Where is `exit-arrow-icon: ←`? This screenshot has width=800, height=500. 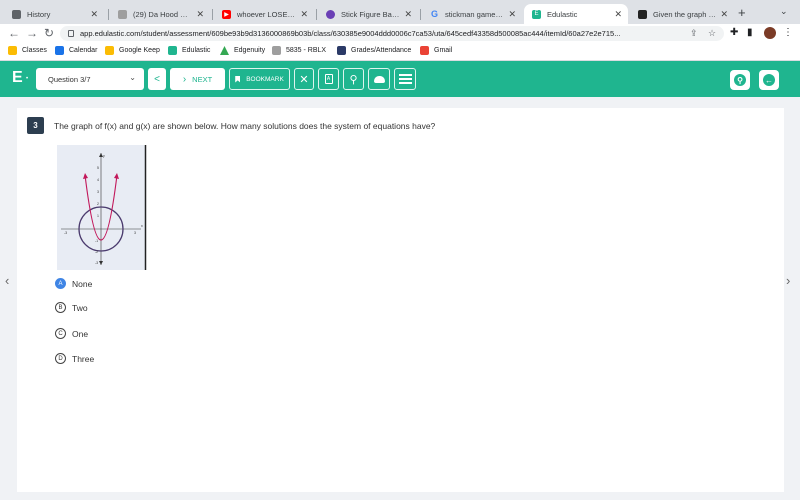
exit-arrow-icon: ← is located at coordinates (769, 80).